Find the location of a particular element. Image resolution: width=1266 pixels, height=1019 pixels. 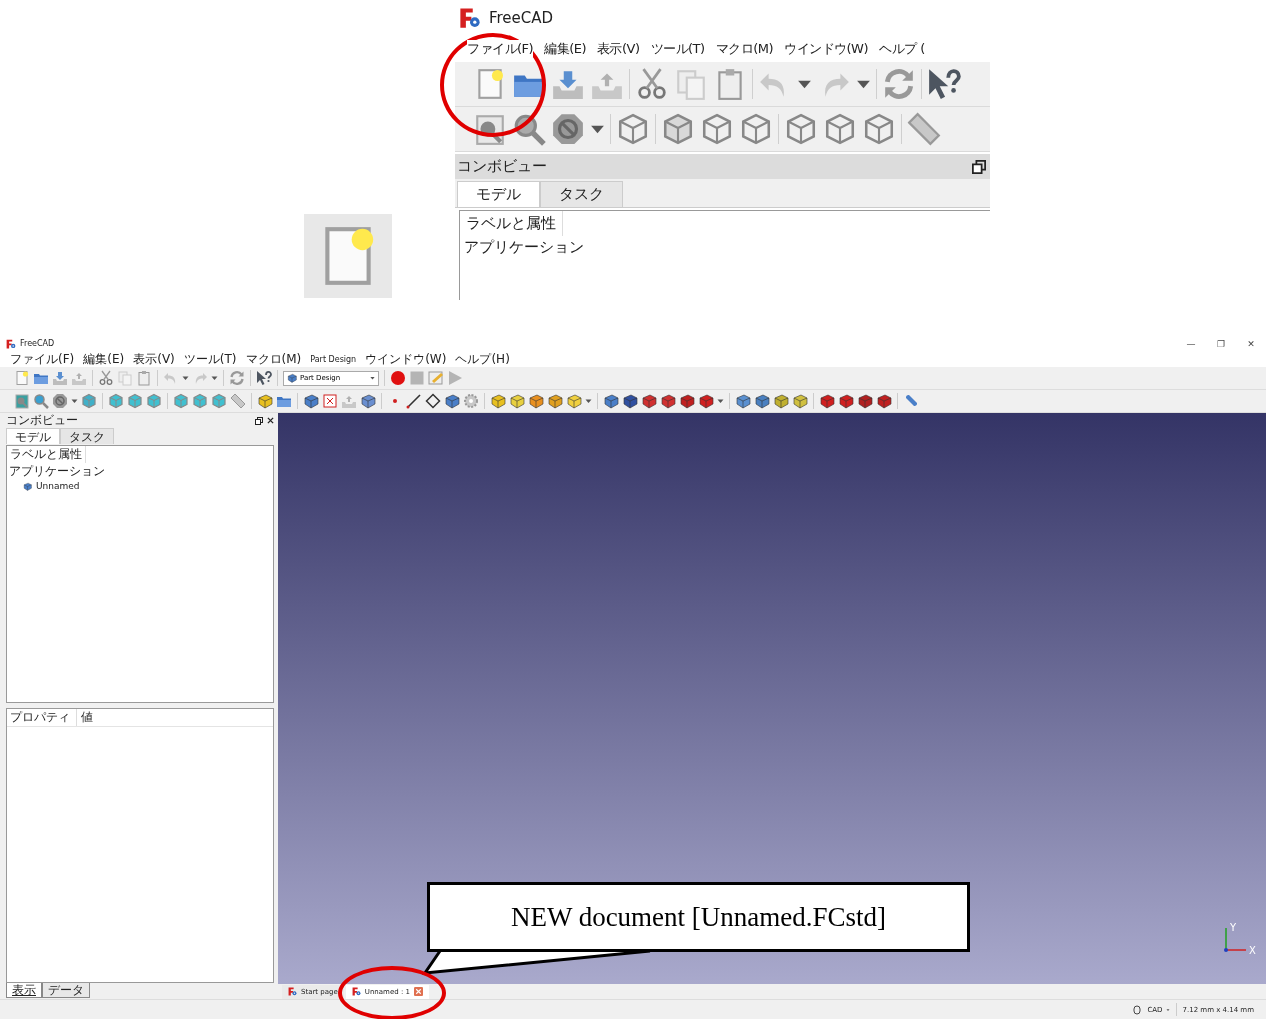

gear-icon is located at coordinates (471, 401).